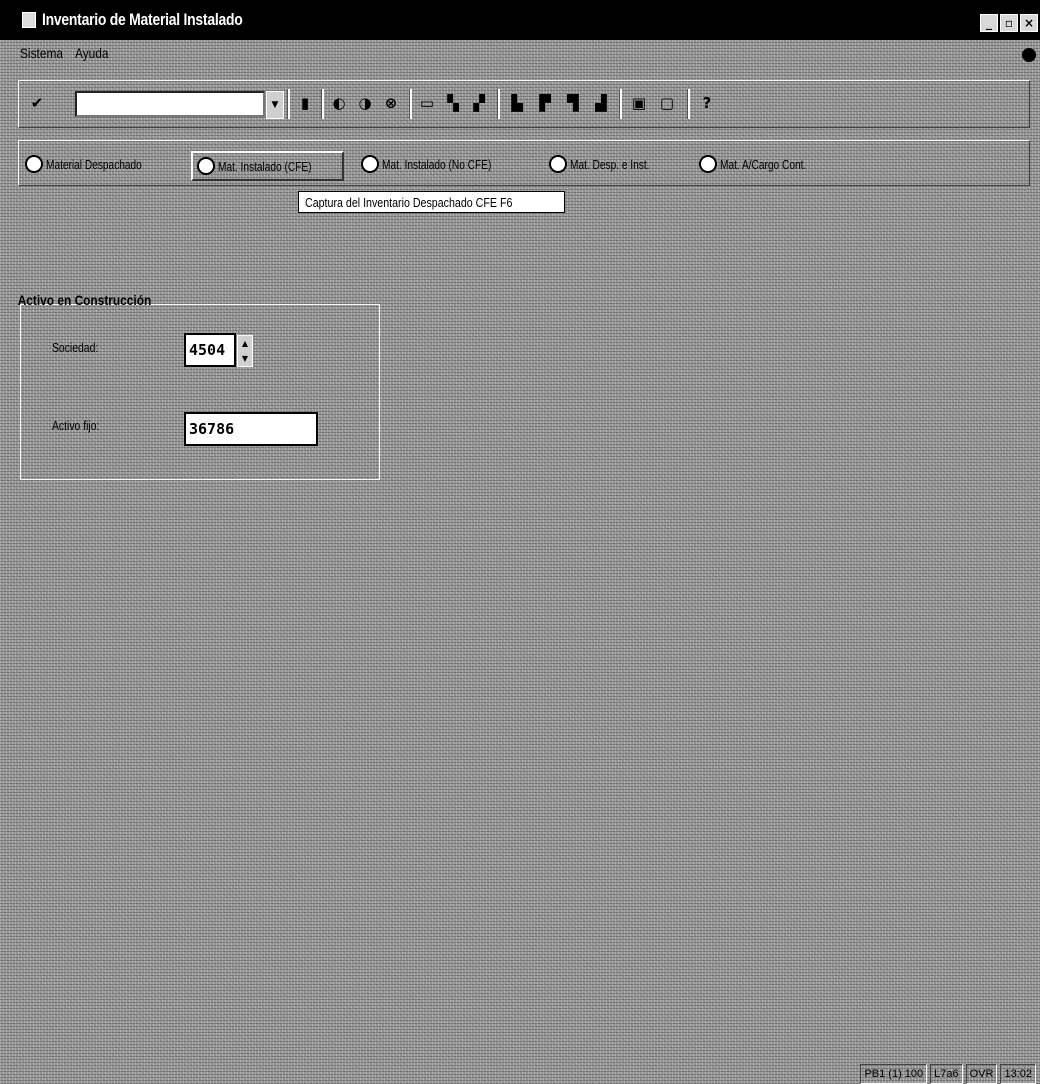  I want to click on window-controls: _ ▫ ×, so click(1009, 23).